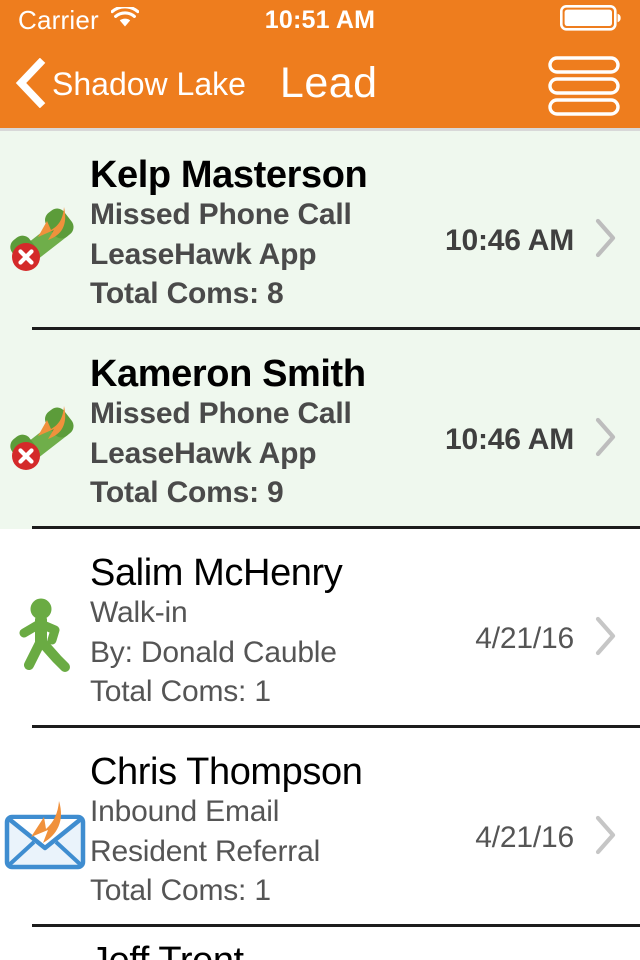  I want to click on lead-source: Inbound Email, so click(185, 812).